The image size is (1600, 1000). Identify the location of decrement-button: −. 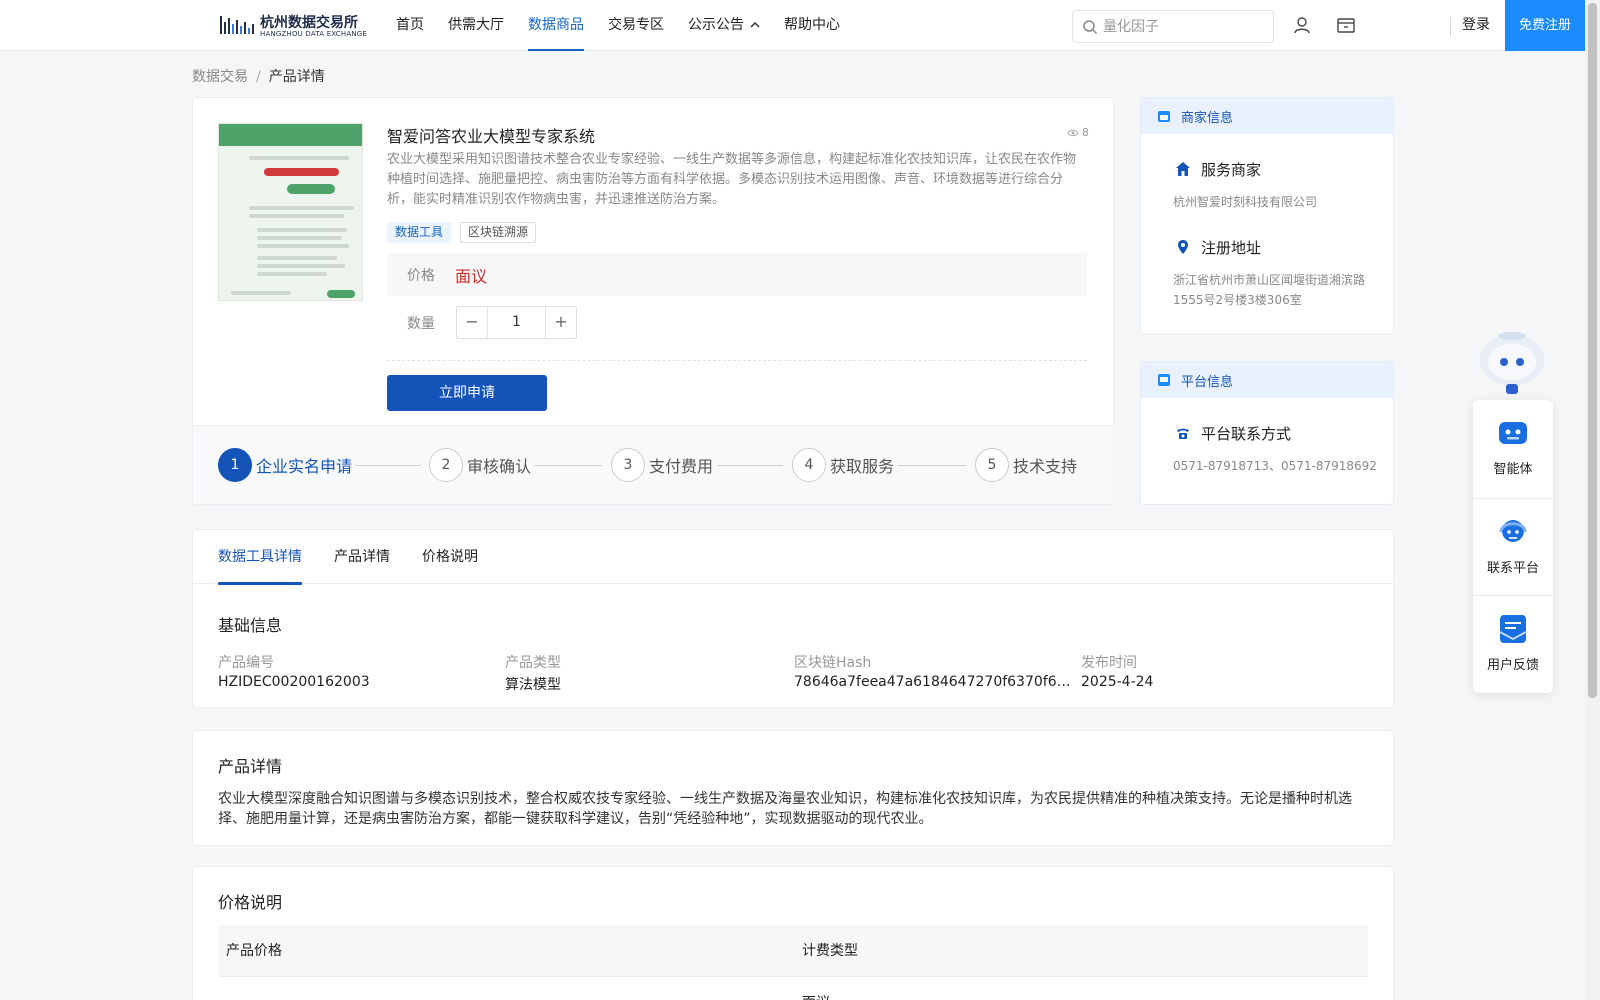
(472, 322).